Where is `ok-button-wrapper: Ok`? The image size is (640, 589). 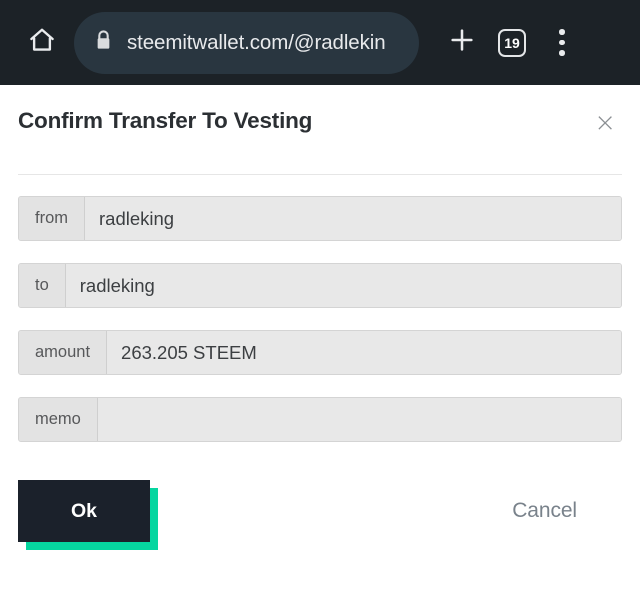
ok-button-wrapper: Ok is located at coordinates (88, 515).